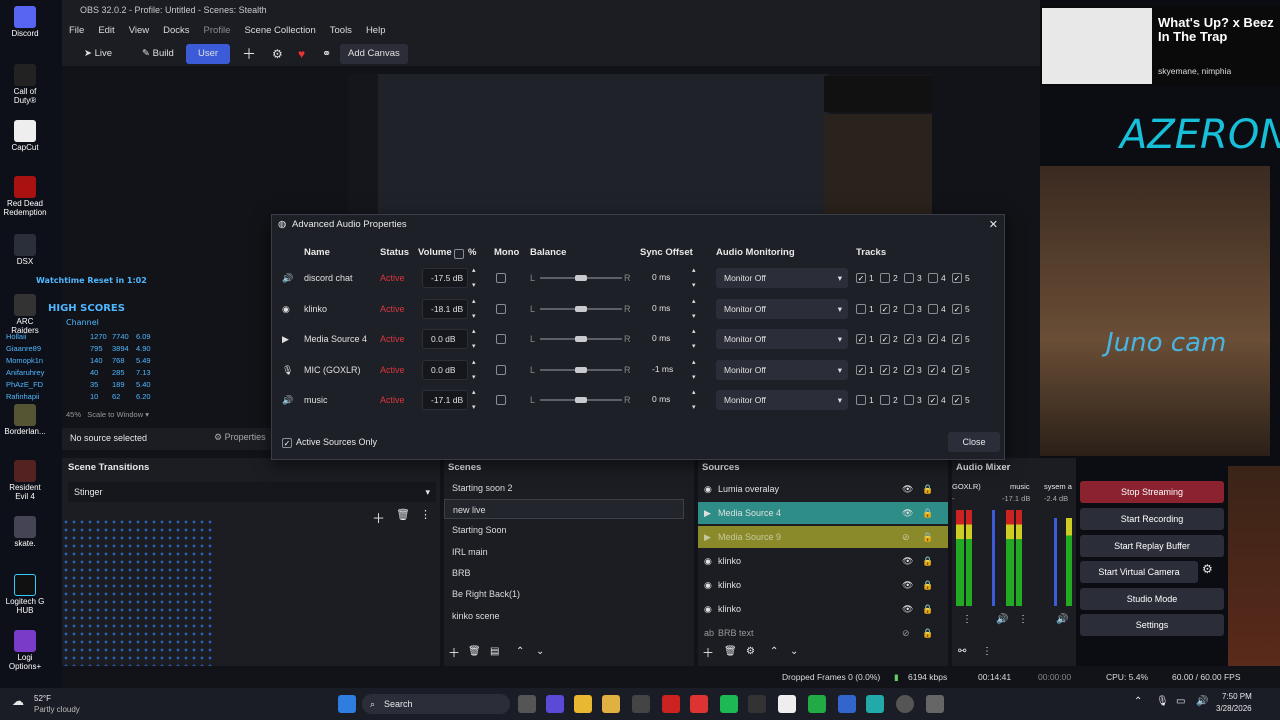 The image size is (1280, 720). Describe the element at coordinates (341, 31) in the screenshot. I see `menu-tools: Tools` at that location.